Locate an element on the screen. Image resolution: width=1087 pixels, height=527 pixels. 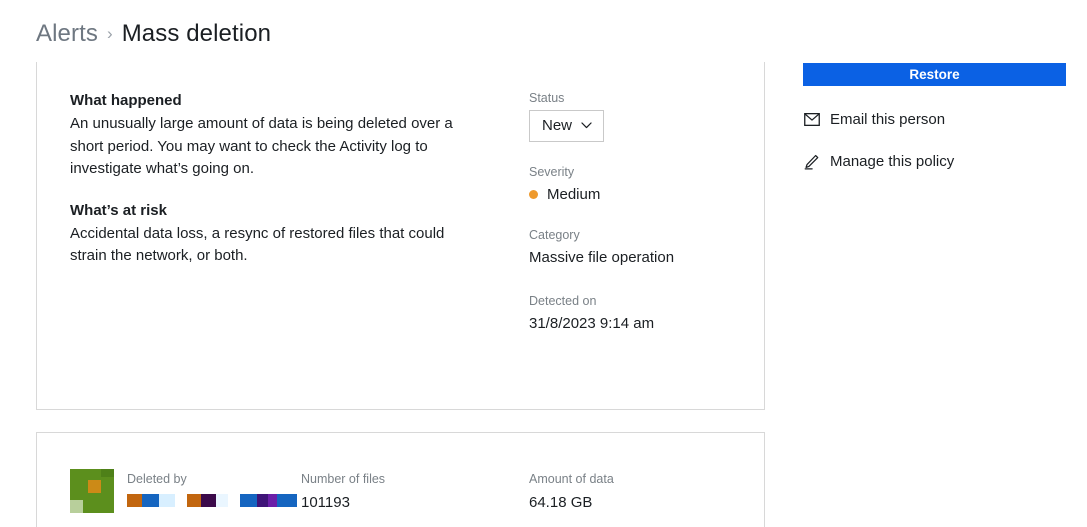
number-of-files-field: Number of files 101193 is located at coordinates (401, 492).